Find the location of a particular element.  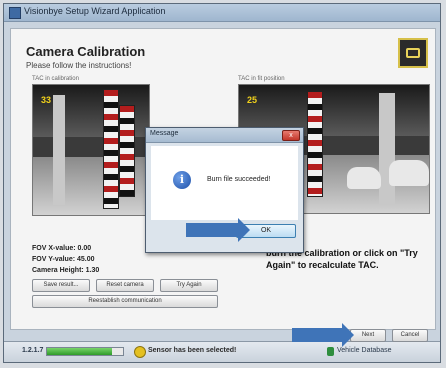

database-icon is located at coordinates (330, 351).